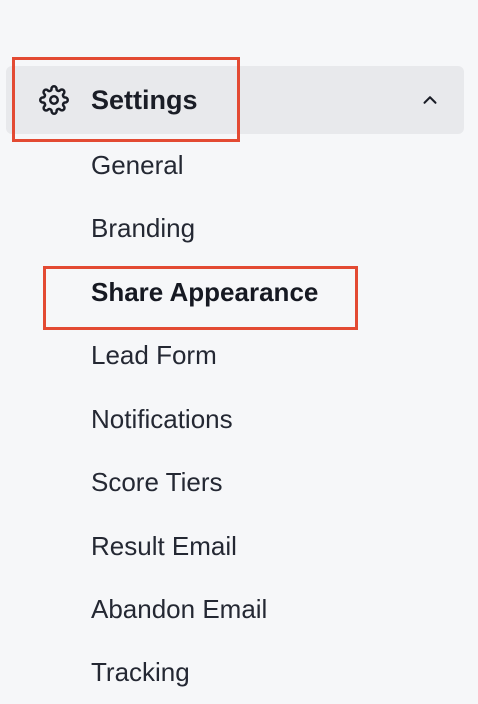  What do you see at coordinates (164, 546) in the screenshot?
I see `submenu-item-result-email: Result Email` at bounding box center [164, 546].